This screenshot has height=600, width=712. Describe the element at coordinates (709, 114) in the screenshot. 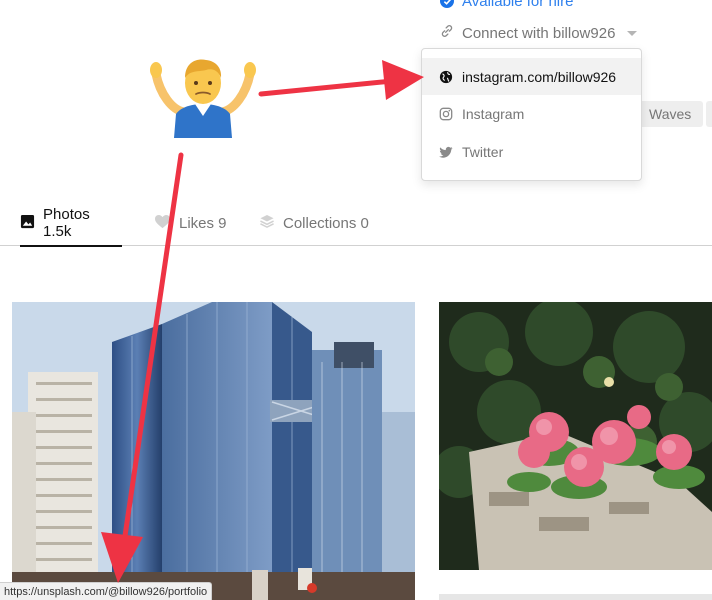

I see `tag-chip-partial` at that location.